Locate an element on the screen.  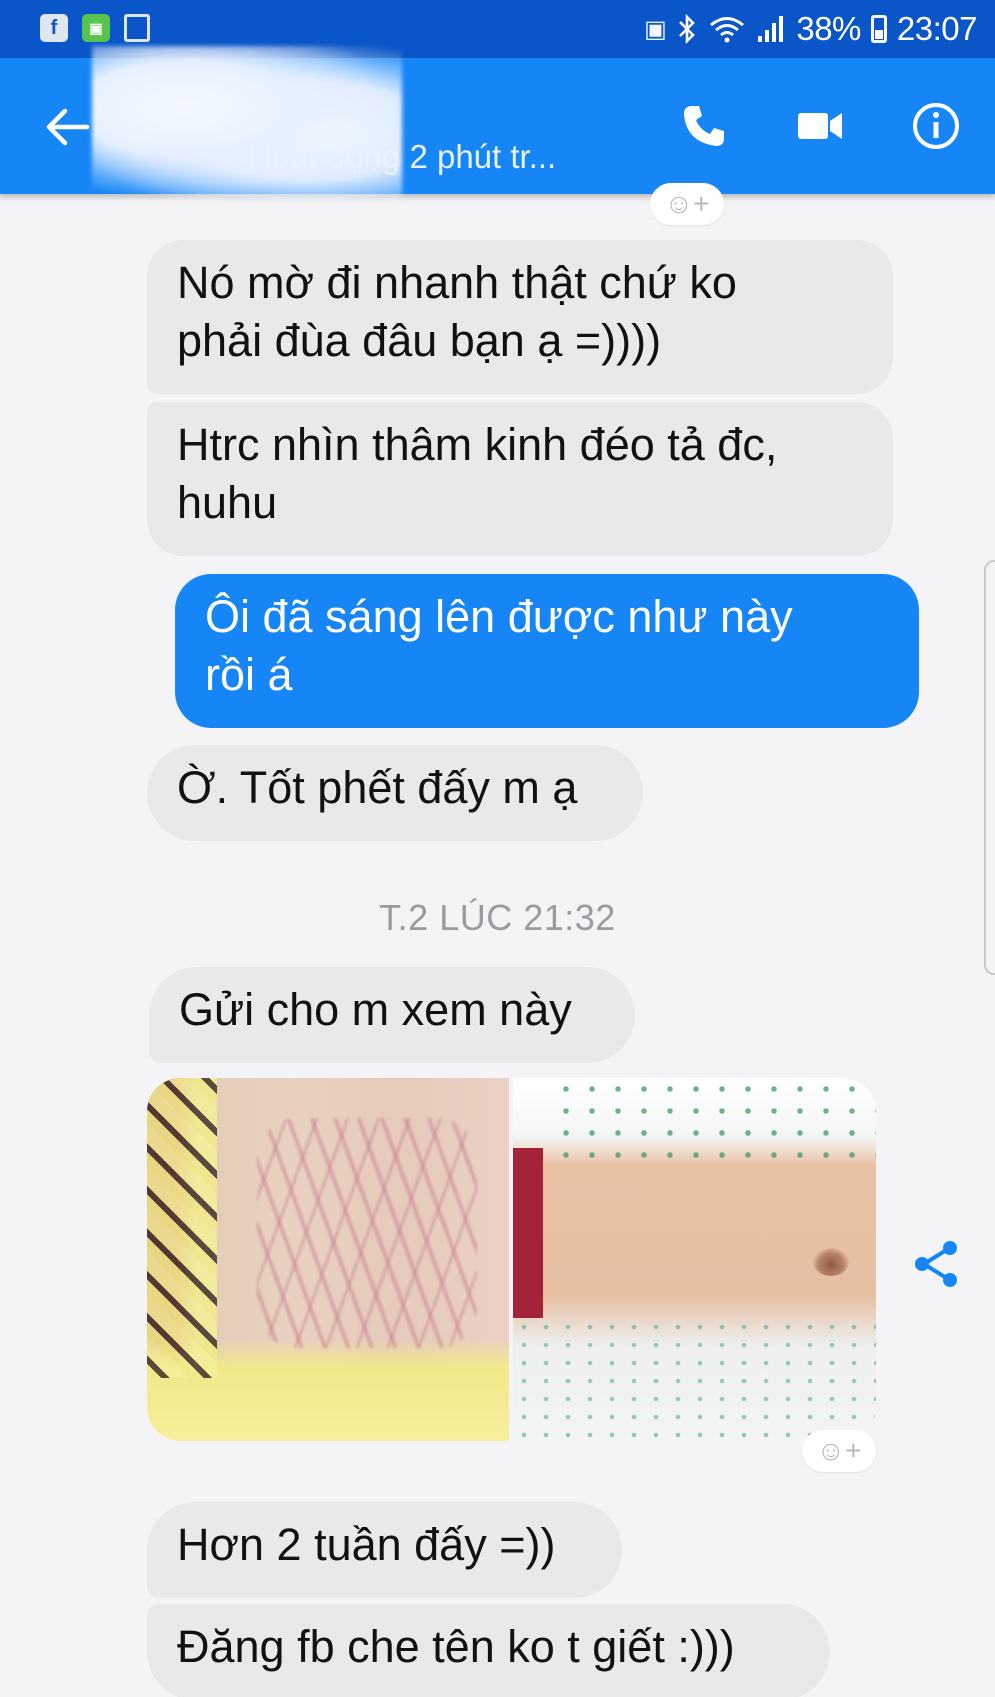
obscured-contact-name is located at coordinates (247, 123).